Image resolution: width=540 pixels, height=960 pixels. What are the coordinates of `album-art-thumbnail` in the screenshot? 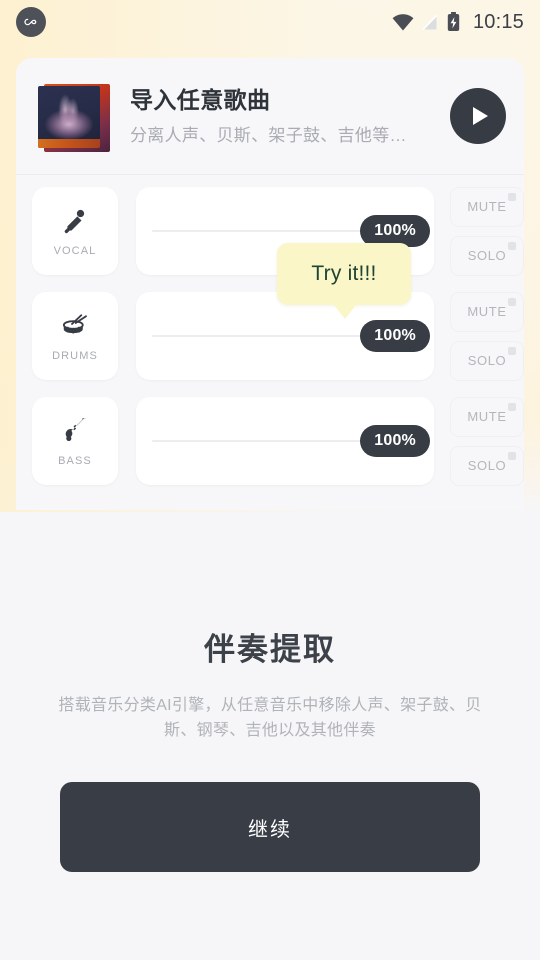 It's located at (74, 116).